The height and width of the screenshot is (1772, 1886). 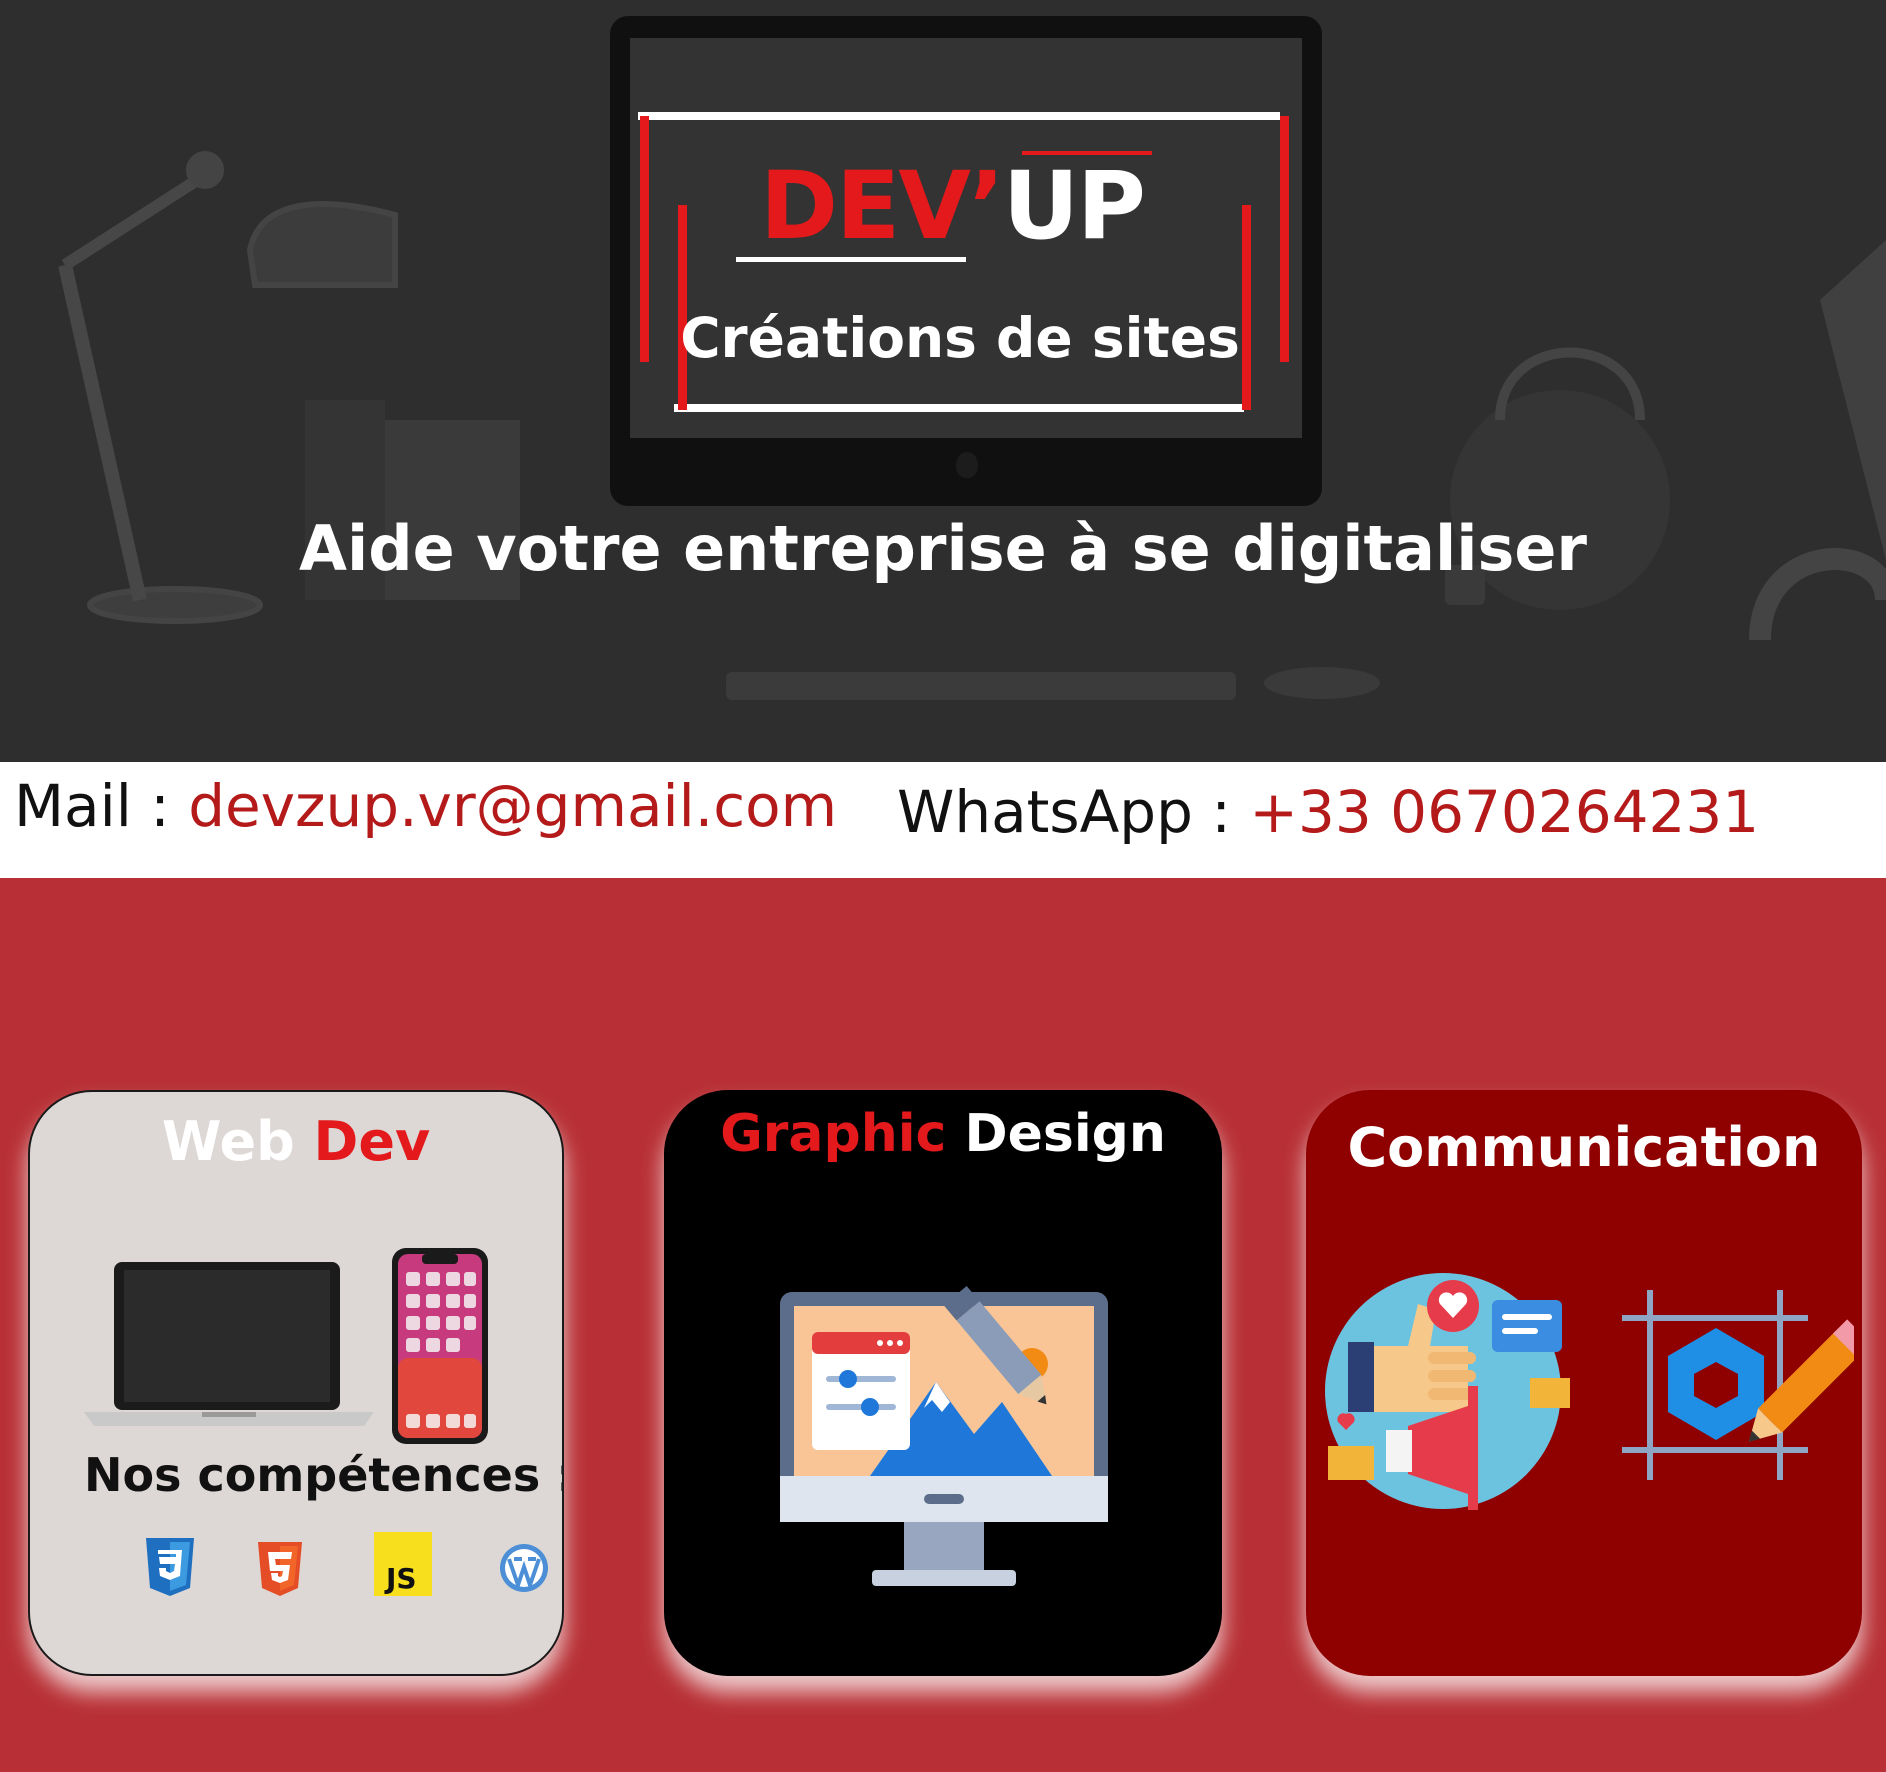 I want to click on web-dev-title: Web Dev, so click(x=296, y=1141).